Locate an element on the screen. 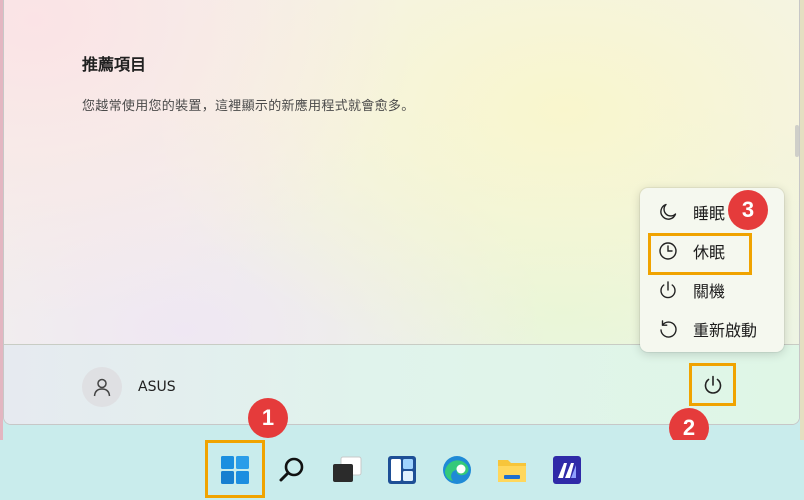  search-icon is located at coordinates (291, 469).